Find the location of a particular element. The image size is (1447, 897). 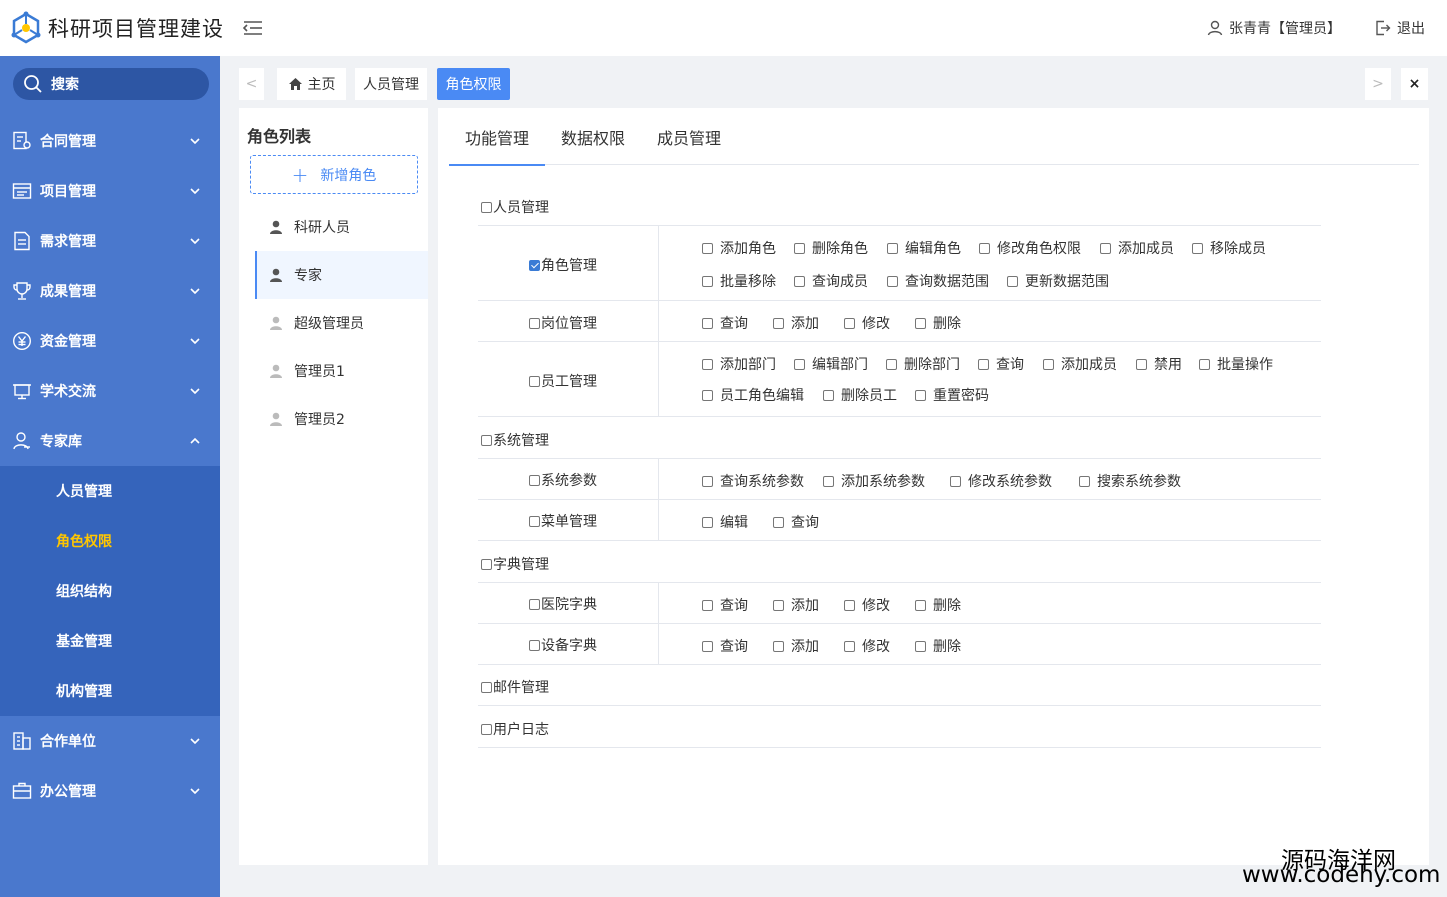

tab-members: 成员管理 is located at coordinates (689, 136).